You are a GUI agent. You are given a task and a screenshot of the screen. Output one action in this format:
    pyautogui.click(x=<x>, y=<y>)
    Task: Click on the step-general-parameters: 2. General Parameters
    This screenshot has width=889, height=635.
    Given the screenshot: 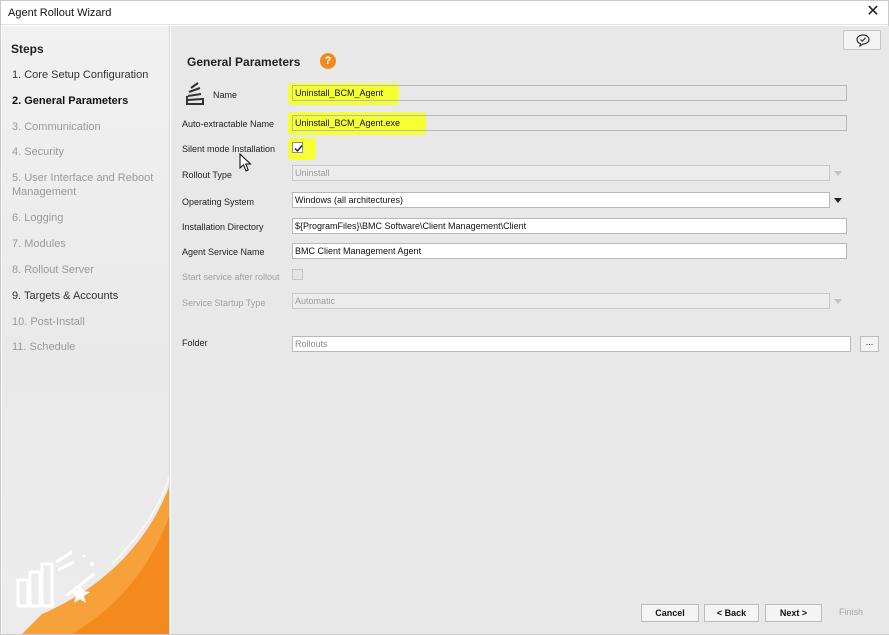 What is the action you would take?
    pyautogui.click(x=87, y=101)
    